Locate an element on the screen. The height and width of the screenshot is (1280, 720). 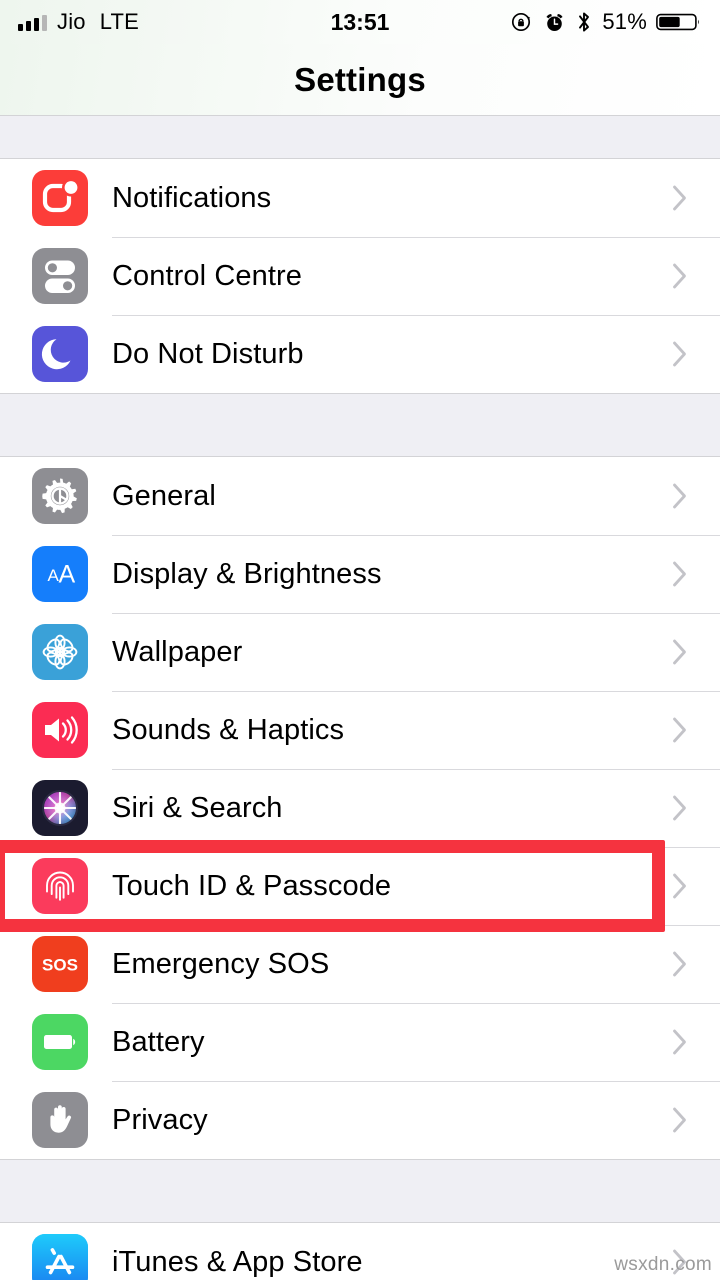
settings-row: Notifications is located at coordinates (360, 198).